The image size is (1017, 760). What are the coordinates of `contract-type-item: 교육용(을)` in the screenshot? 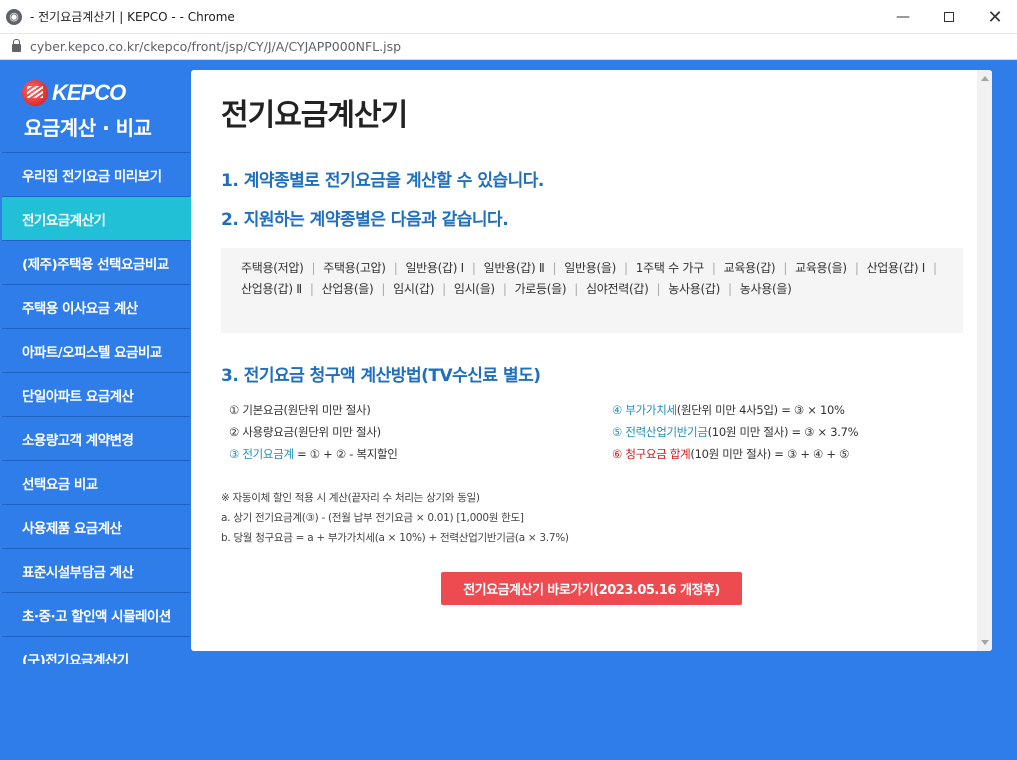 It's located at (821, 268).